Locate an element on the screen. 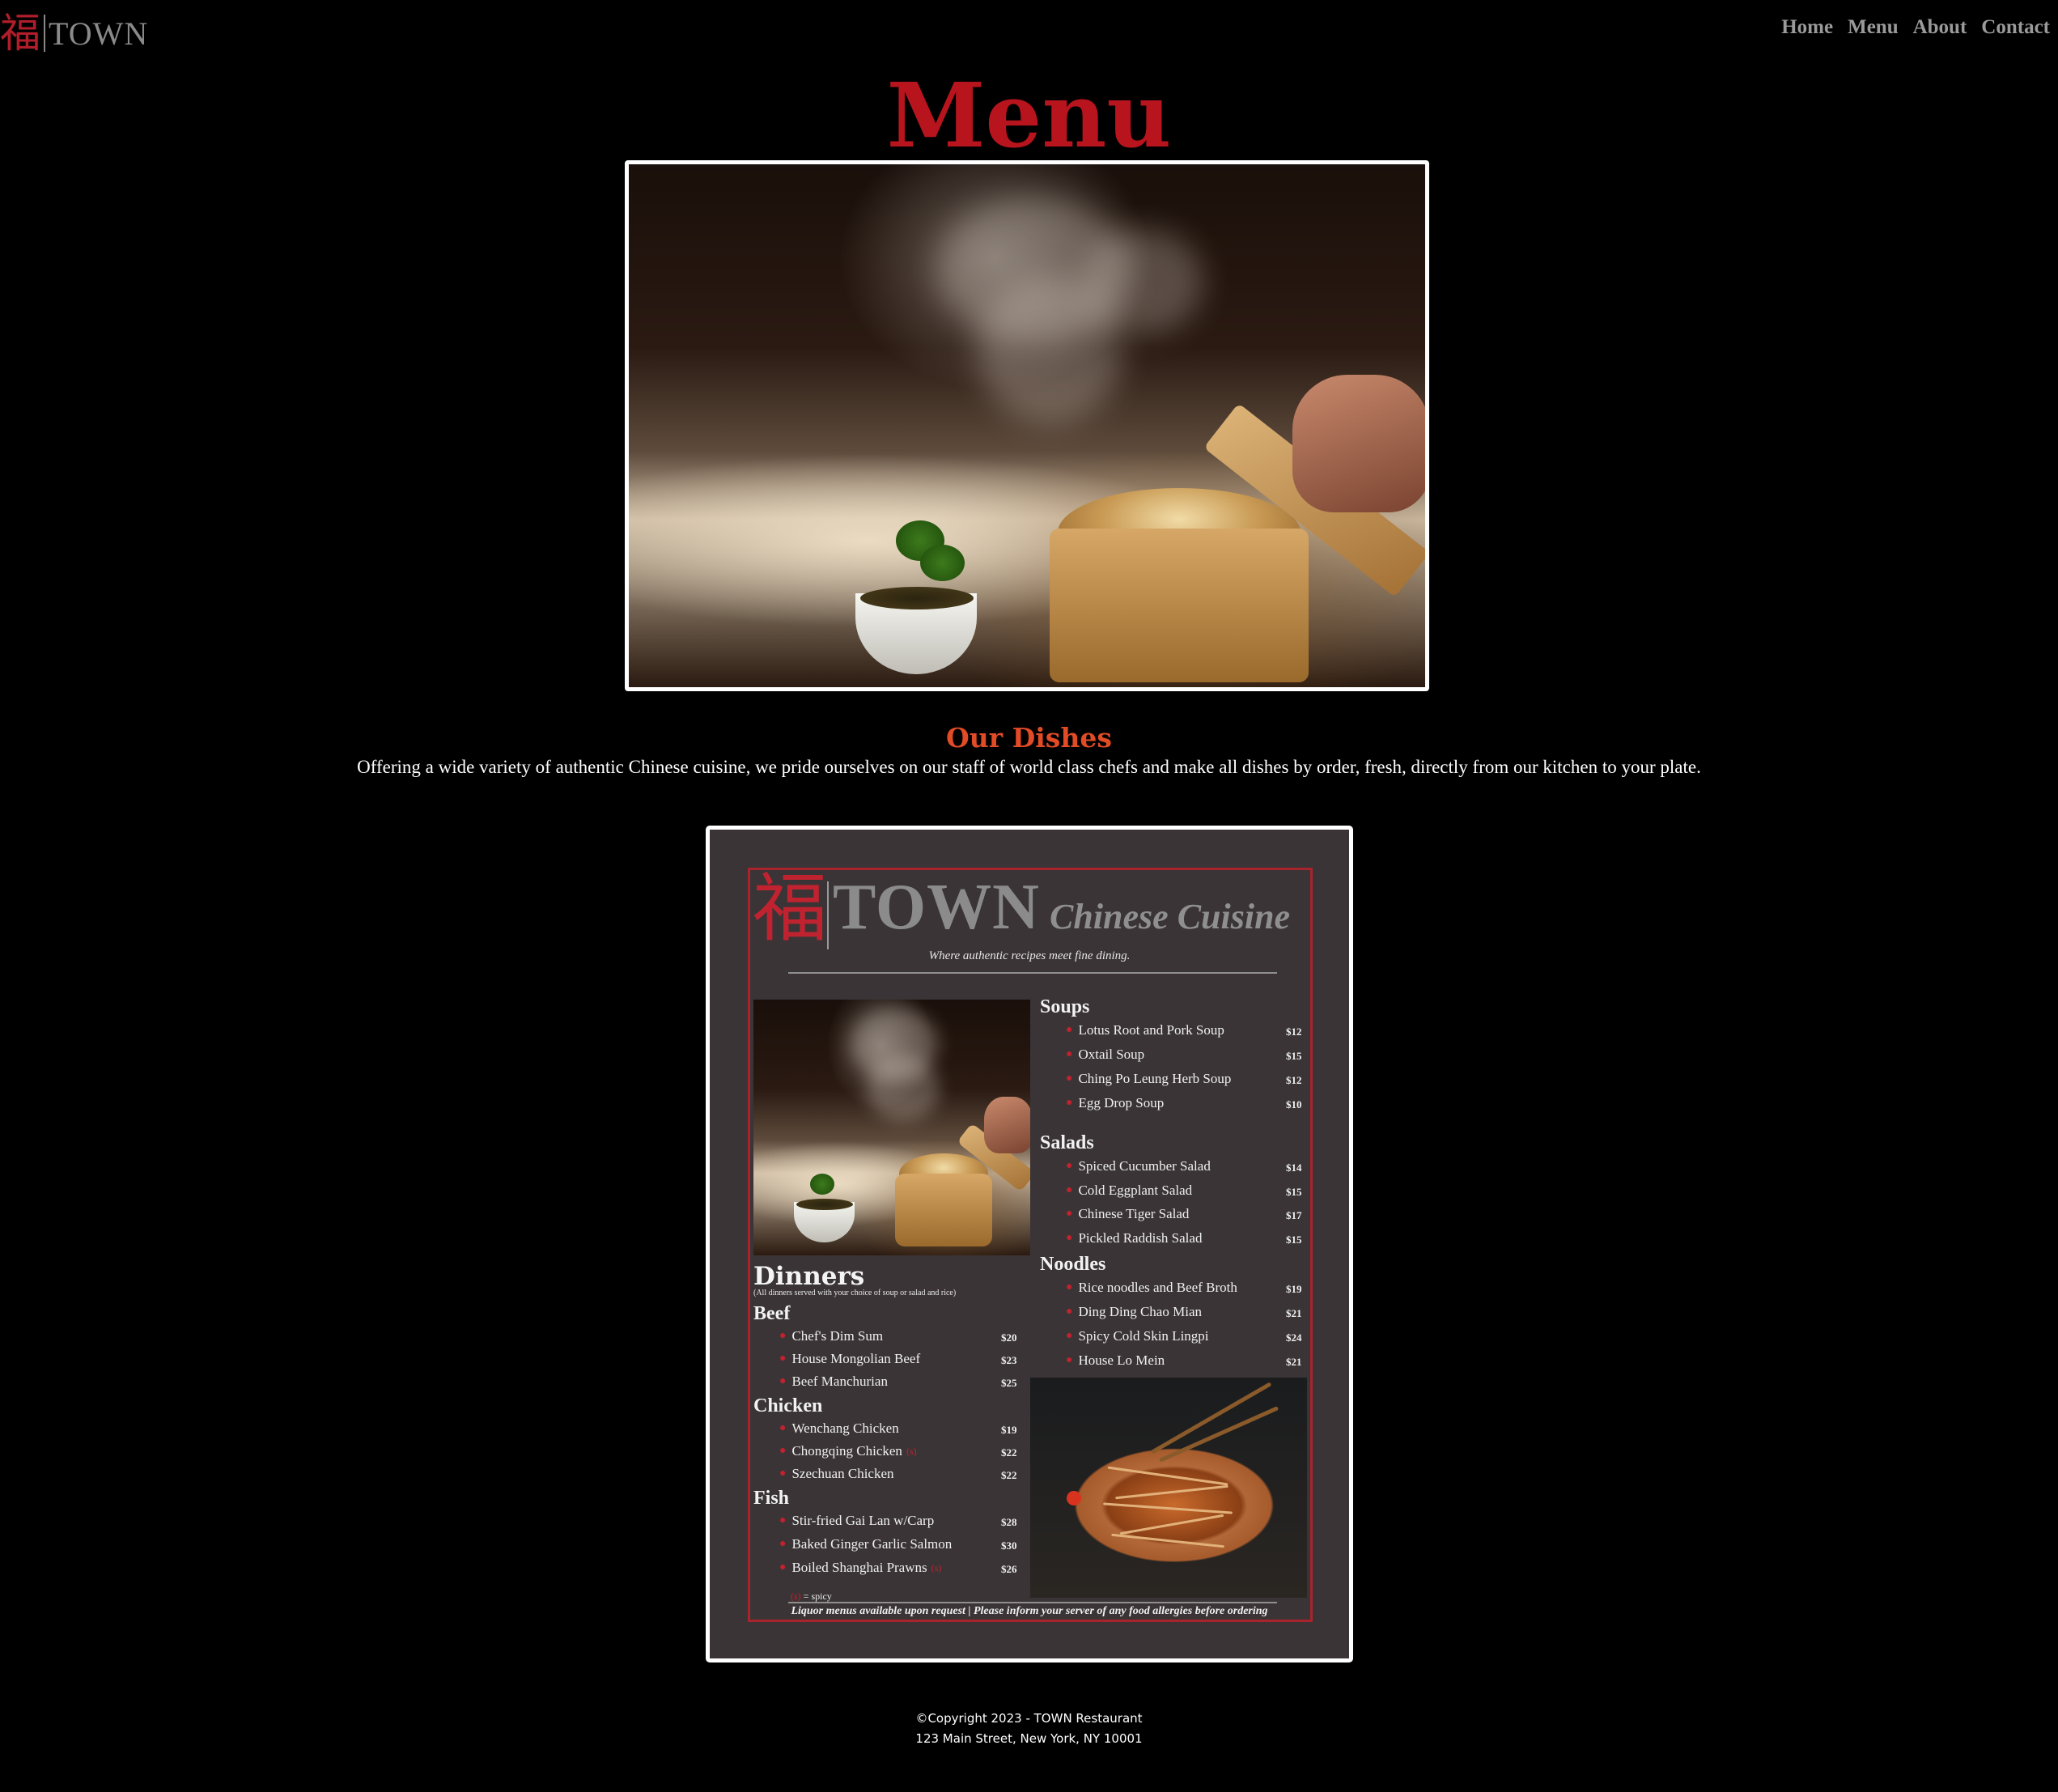  hero-dumplings-photo is located at coordinates (1027, 425).